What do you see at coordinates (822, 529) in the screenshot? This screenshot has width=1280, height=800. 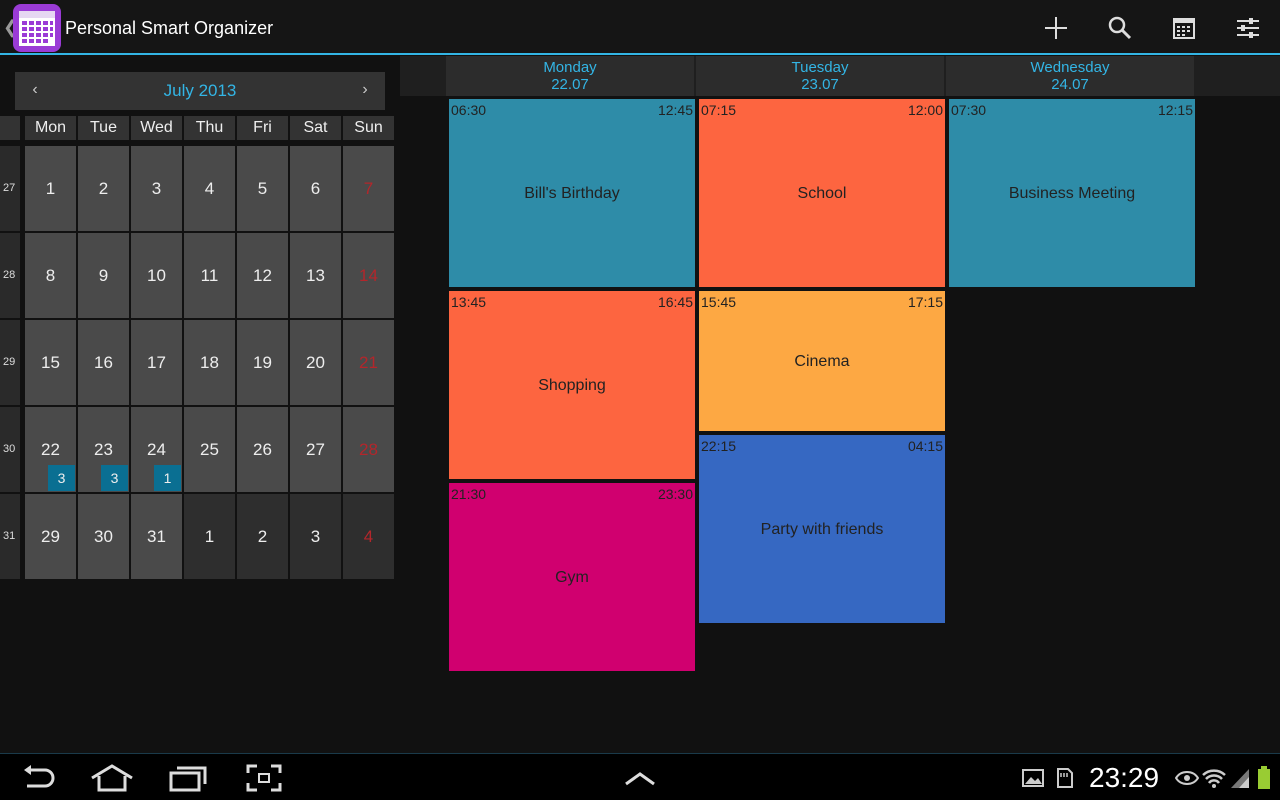 I see `event-block: 22:15 04:15 Party with friends` at bounding box center [822, 529].